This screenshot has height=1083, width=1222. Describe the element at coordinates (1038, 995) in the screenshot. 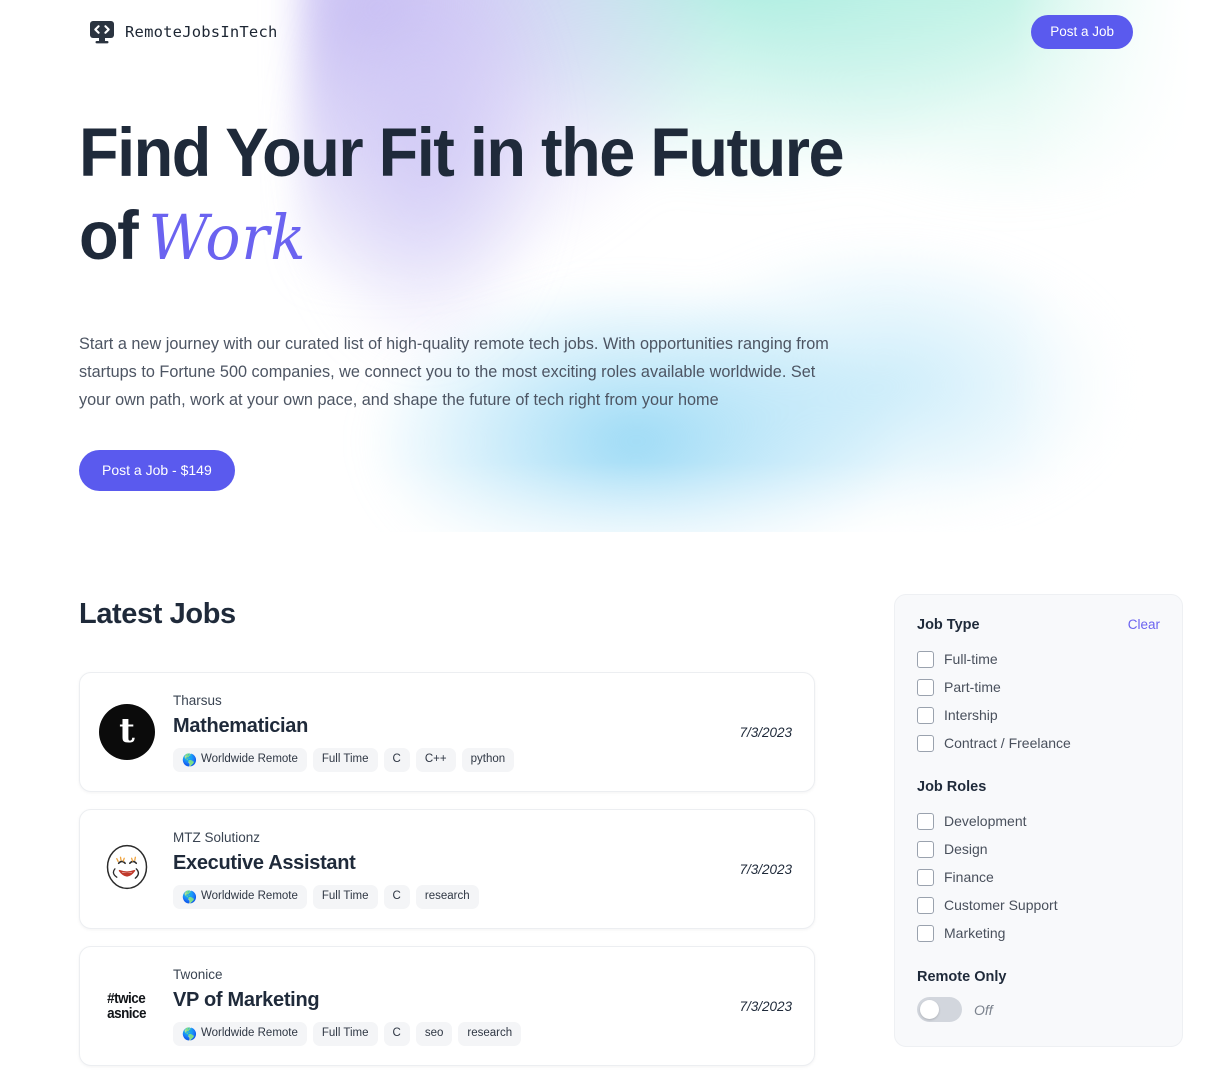

I see `filter-group-remote-only: Remote Only Off` at that location.